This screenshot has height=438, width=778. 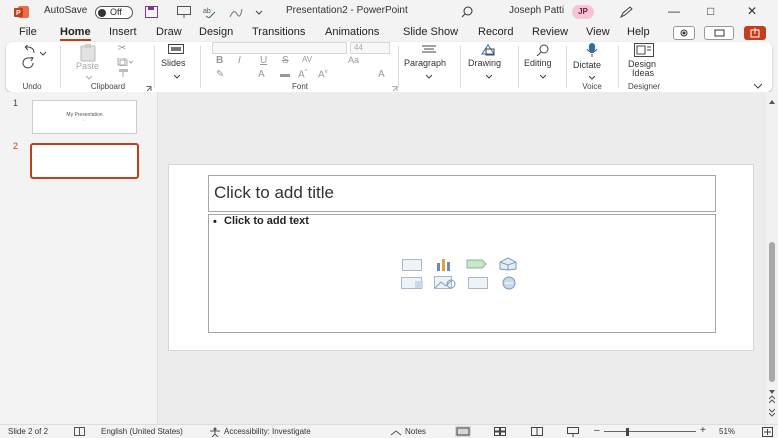 I want to click on vertical-scrollbar, so click(x=772, y=258).